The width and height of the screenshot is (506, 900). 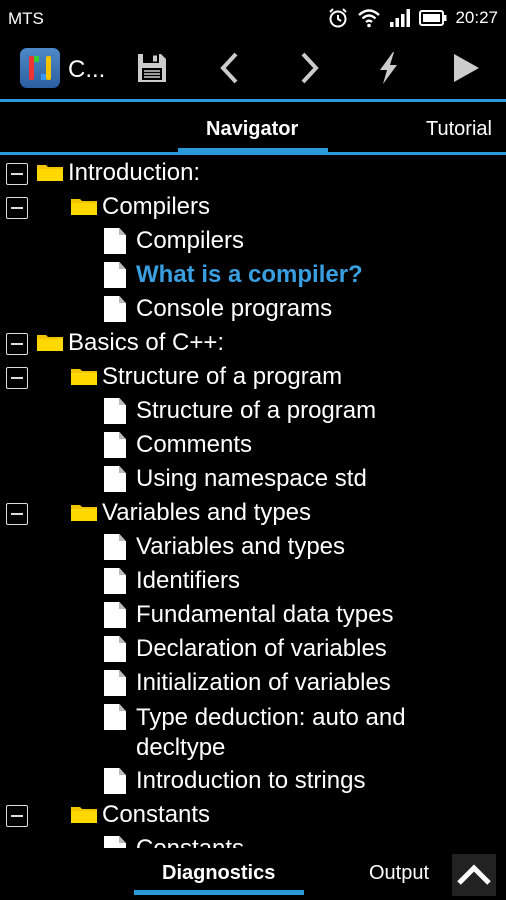 What do you see at coordinates (253, 209) in the screenshot?
I see `tree-folder-row: Compilers` at bounding box center [253, 209].